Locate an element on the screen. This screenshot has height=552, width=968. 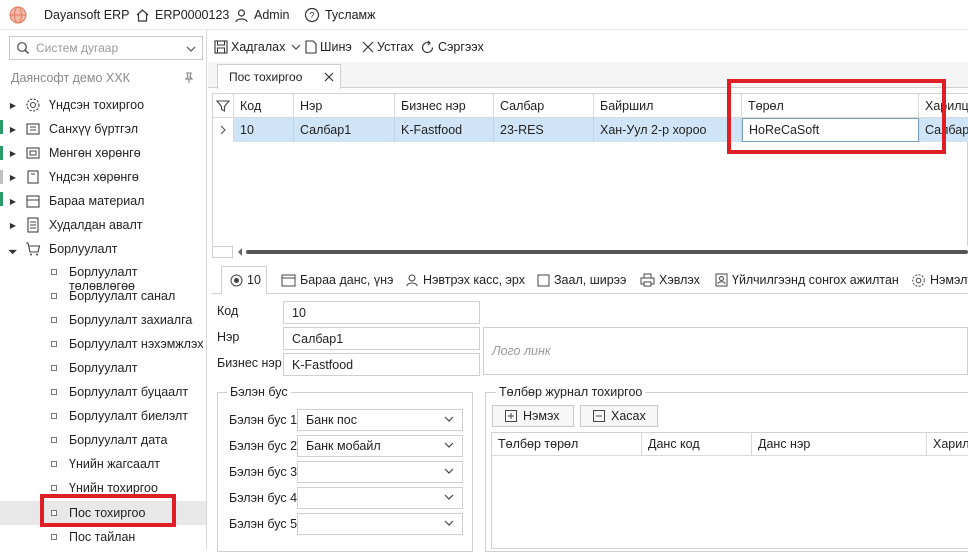
help-button: ? Тусламж is located at coordinates (340, 15).